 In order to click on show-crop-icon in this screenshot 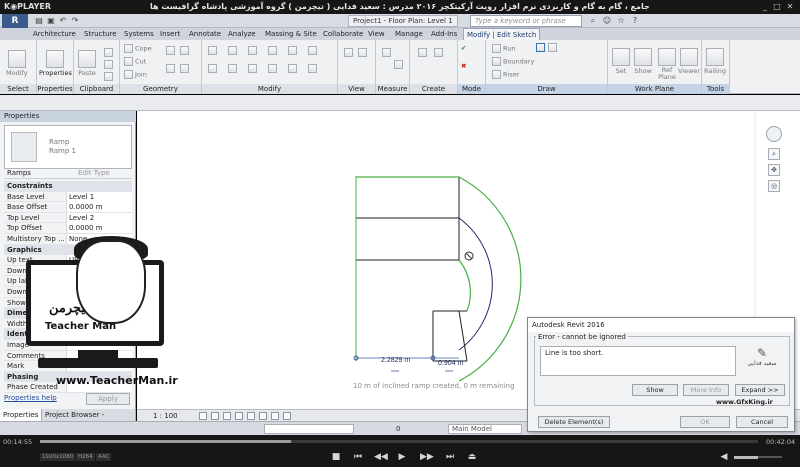, I will do `click(263, 416)`.